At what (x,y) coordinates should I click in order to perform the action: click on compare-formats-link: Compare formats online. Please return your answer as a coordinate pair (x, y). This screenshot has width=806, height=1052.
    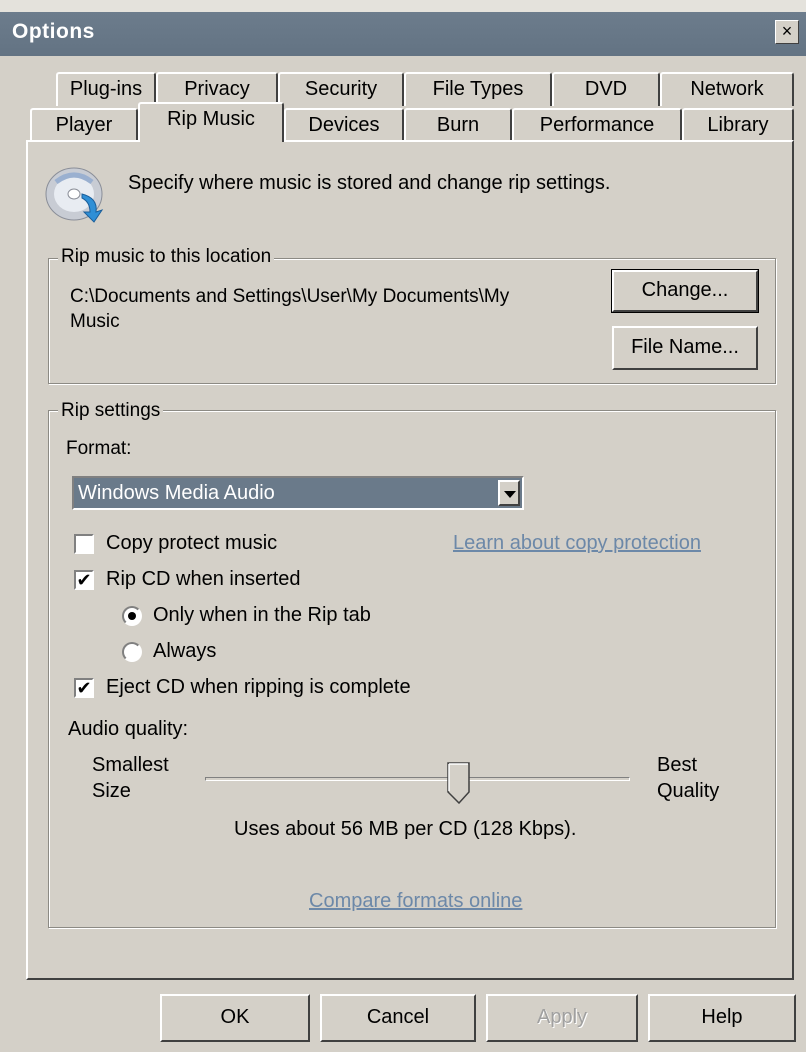
    Looking at the image, I should click on (415, 901).